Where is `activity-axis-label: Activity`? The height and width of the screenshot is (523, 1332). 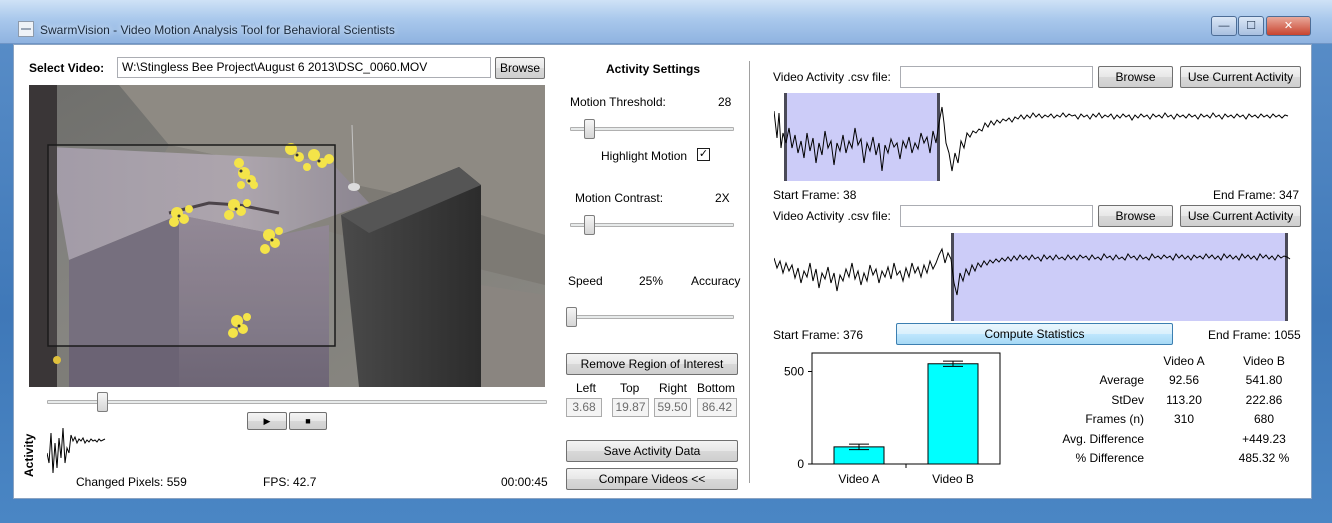
activity-axis-label: Activity is located at coordinates (29, 455).